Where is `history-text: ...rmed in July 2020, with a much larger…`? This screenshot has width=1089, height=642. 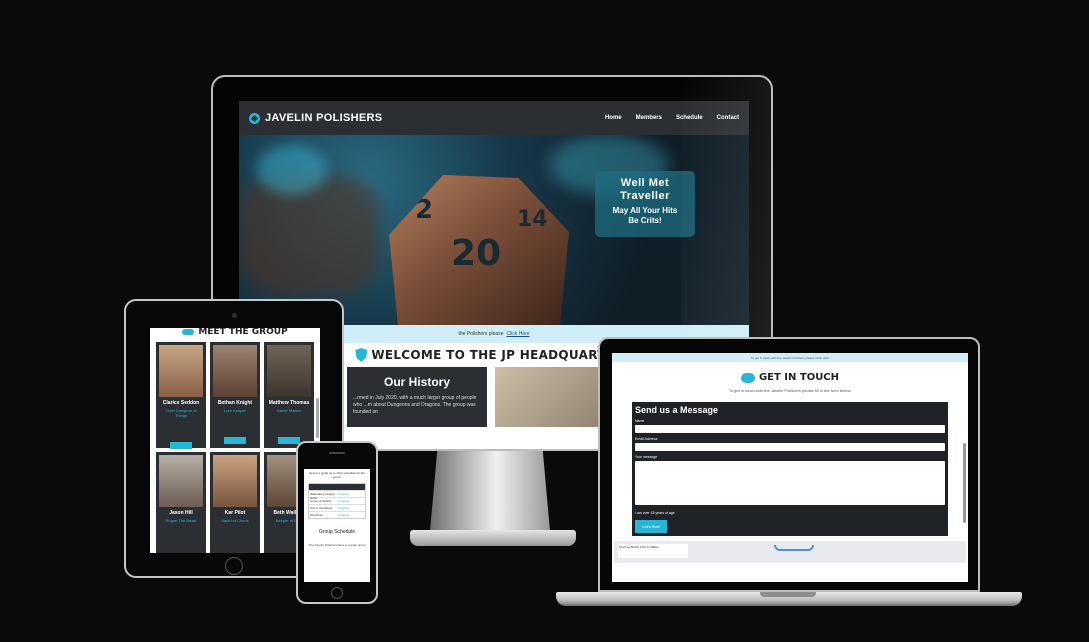
history-text: ...rmed in July 2020, with a much larger… is located at coordinates (415, 405).